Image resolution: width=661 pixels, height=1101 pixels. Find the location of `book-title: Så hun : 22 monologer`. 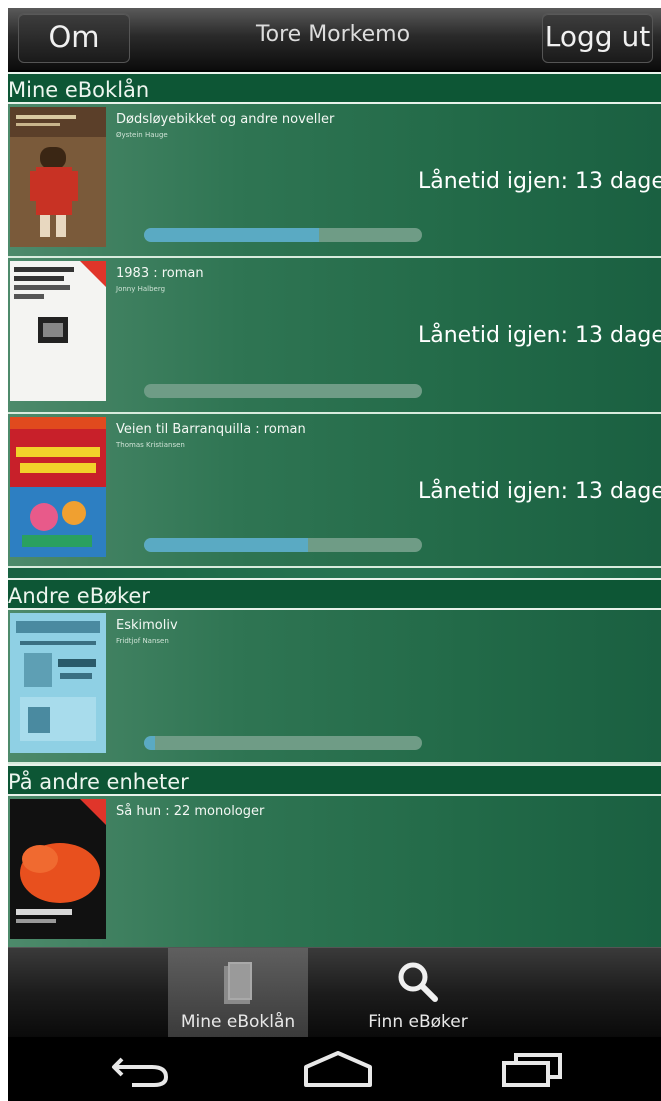

book-title: Så hun : 22 monologer is located at coordinates (190, 811).